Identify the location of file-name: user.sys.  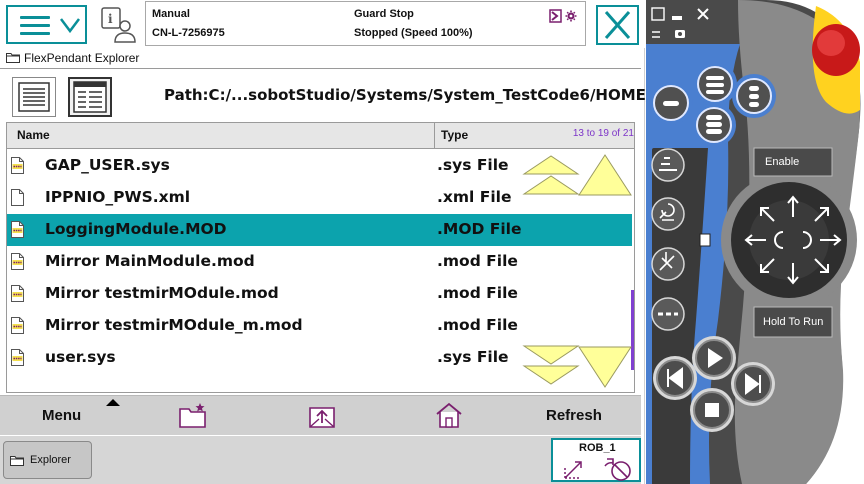
(80, 357).